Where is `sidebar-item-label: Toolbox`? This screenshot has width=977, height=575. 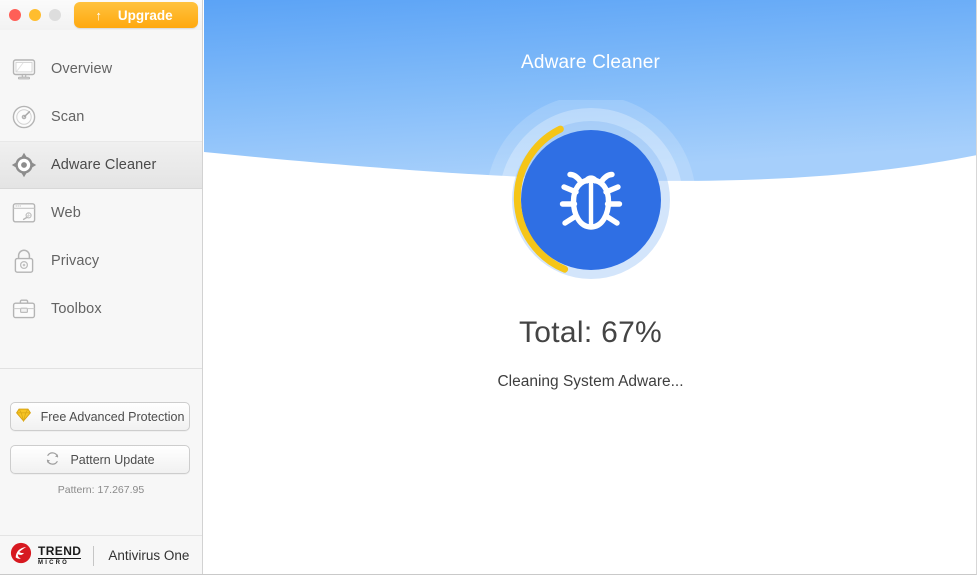 sidebar-item-label: Toolbox is located at coordinates (76, 309).